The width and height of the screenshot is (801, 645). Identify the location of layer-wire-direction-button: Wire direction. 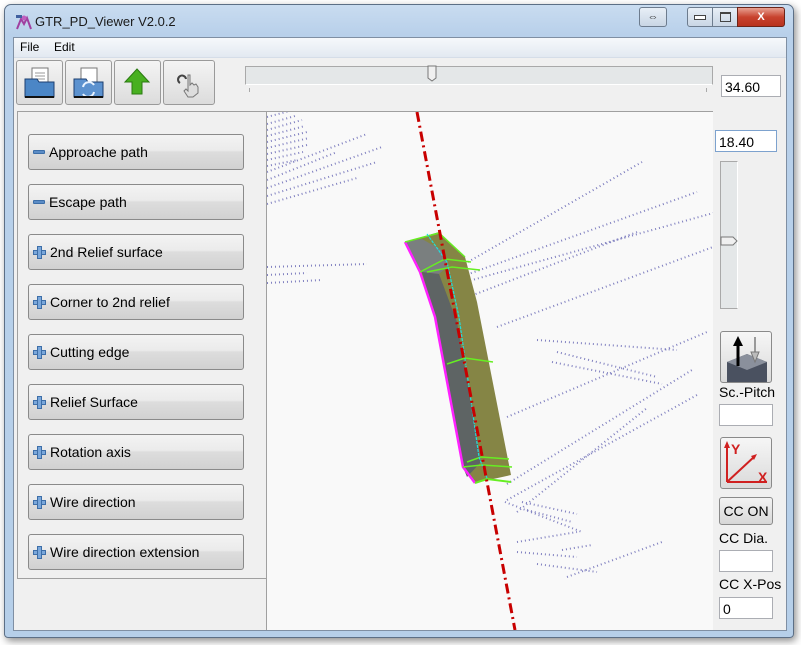
(136, 502).